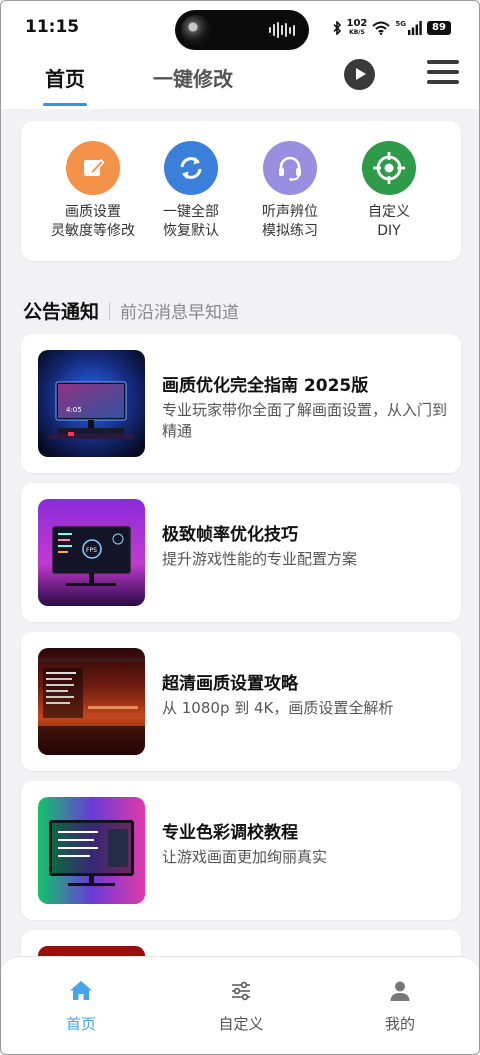 Image resolution: width=480 pixels, height=1055 pixels. I want to click on quick-action-sound-practice: 听声辨位 模拟练习, so click(290, 191).